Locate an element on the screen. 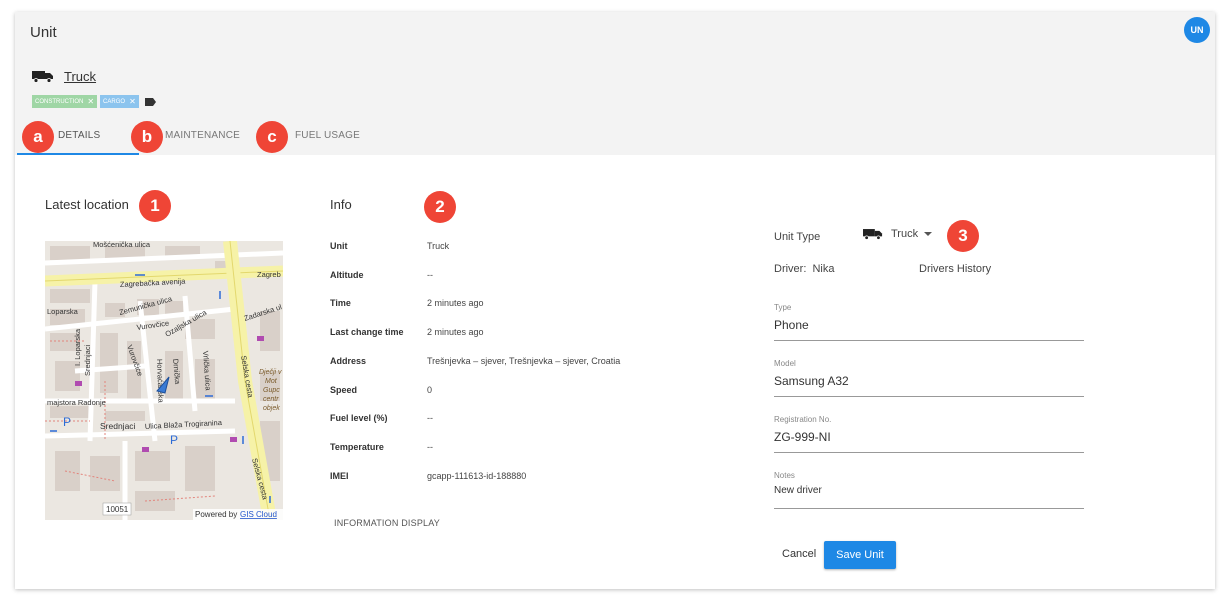 This screenshot has height=609, width=1230. field-value: ZG-999-NI is located at coordinates (802, 437).